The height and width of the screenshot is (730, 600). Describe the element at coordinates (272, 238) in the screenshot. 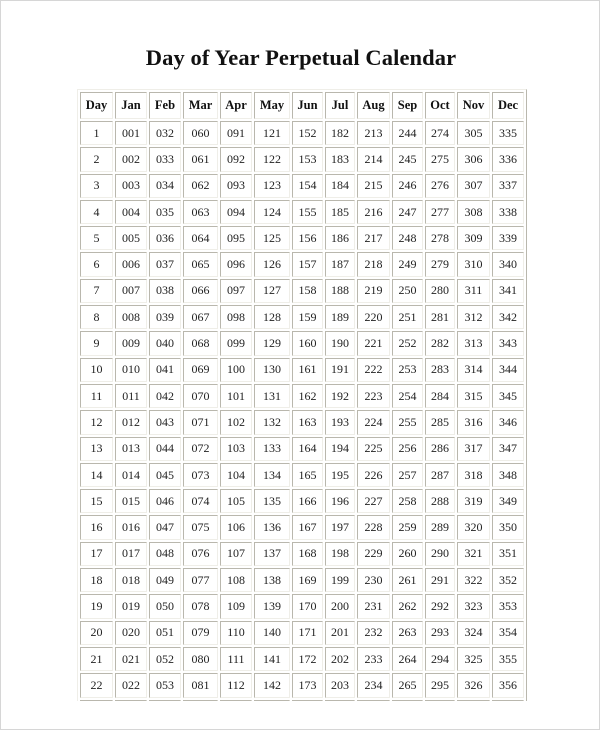

I see `day-of-year-cell: 125` at that location.